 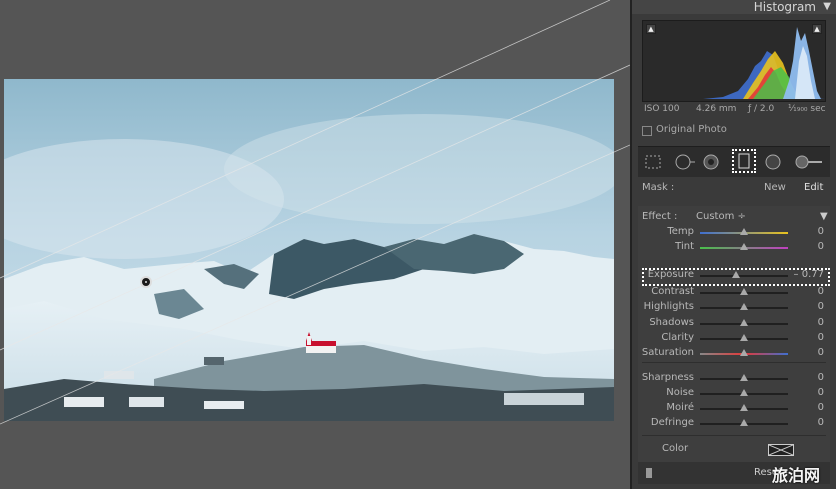 What do you see at coordinates (653, 162) in the screenshot?
I see `crop-overlay-icon` at bounding box center [653, 162].